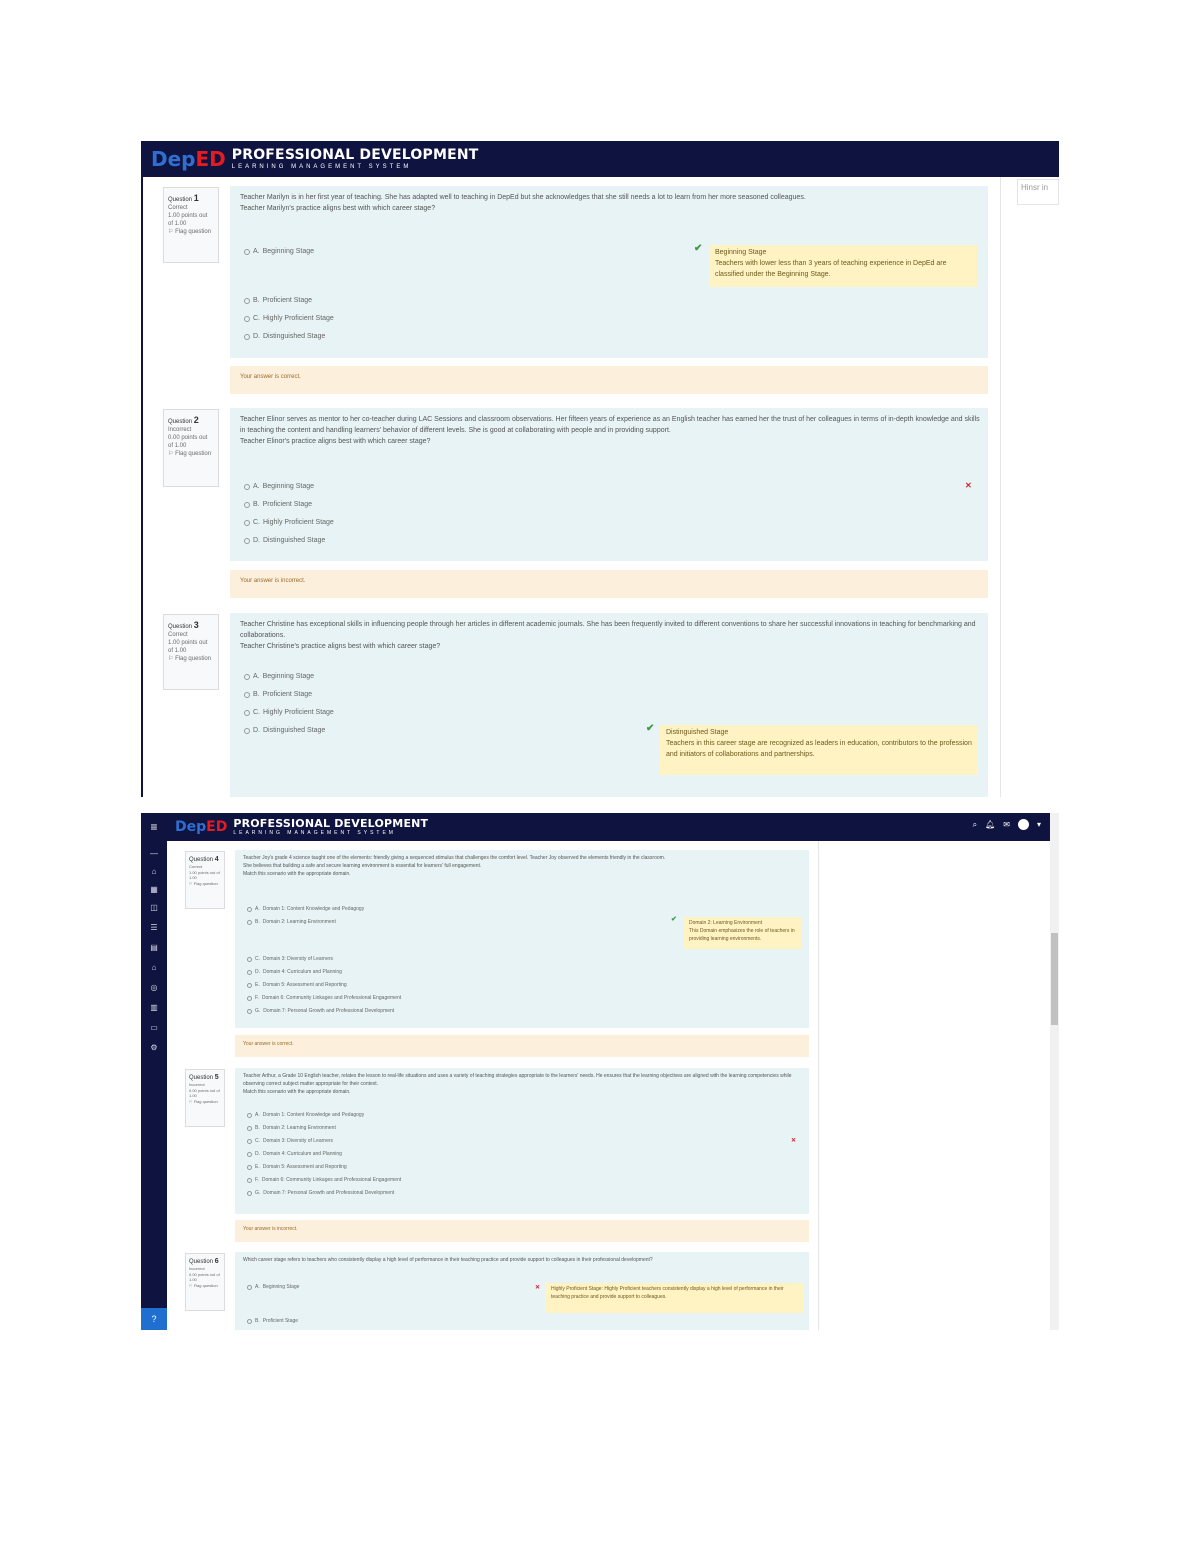  Describe the element at coordinates (1023, 824) in the screenshot. I see `user-avatar` at that location.